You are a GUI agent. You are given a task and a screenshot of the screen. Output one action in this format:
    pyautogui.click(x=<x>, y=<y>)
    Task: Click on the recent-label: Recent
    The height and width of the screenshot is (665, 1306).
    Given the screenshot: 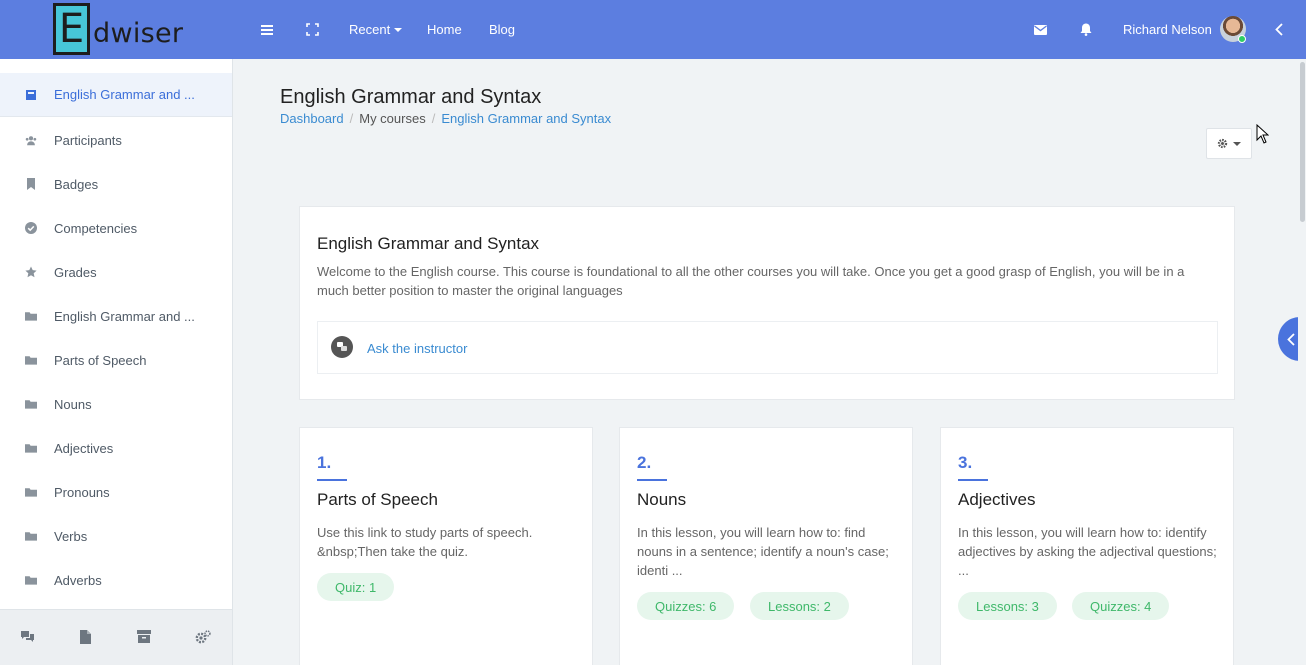 What is the action you would take?
    pyautogui.click(x=370, y=29)
    